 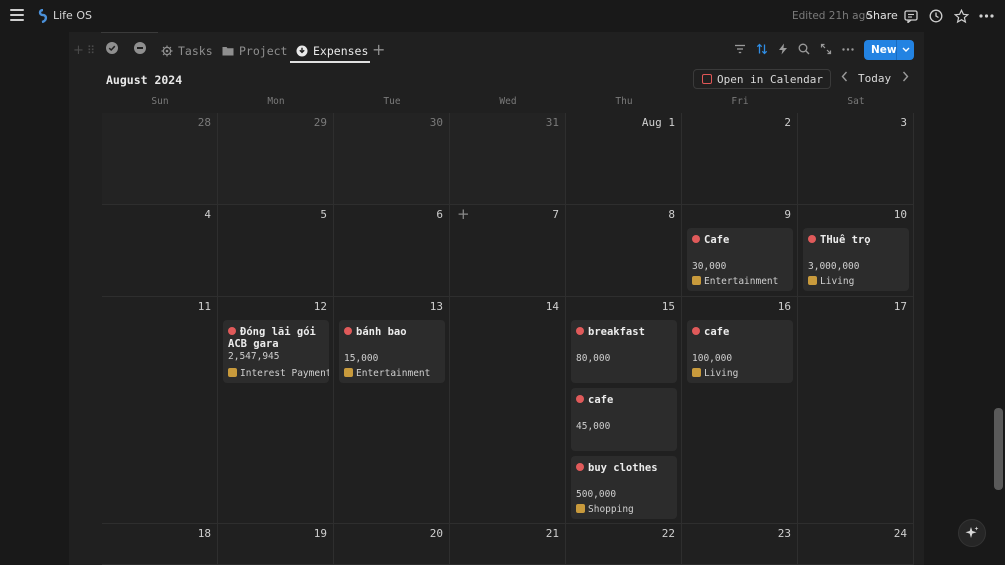 What do you see at coordinates (784, 306) in the screenshot?
I see `day-number: 16` at bounding box center [784, 306].